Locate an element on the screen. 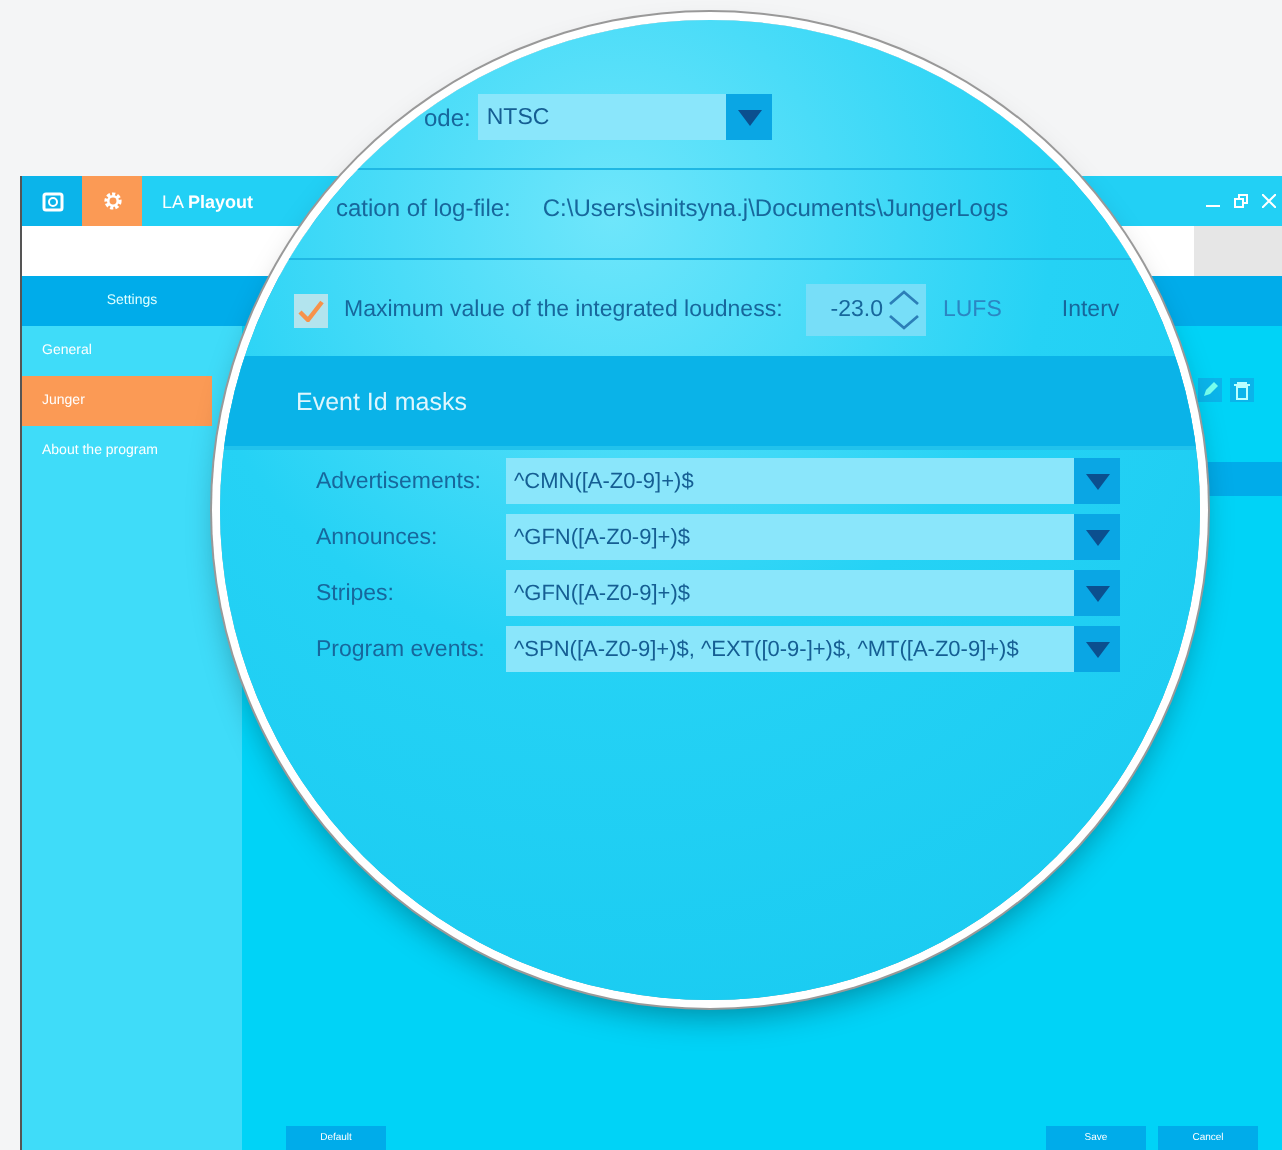 The height and width of the screenshot is (1150, 1282). close-button is located at coordinates (1269, 201).